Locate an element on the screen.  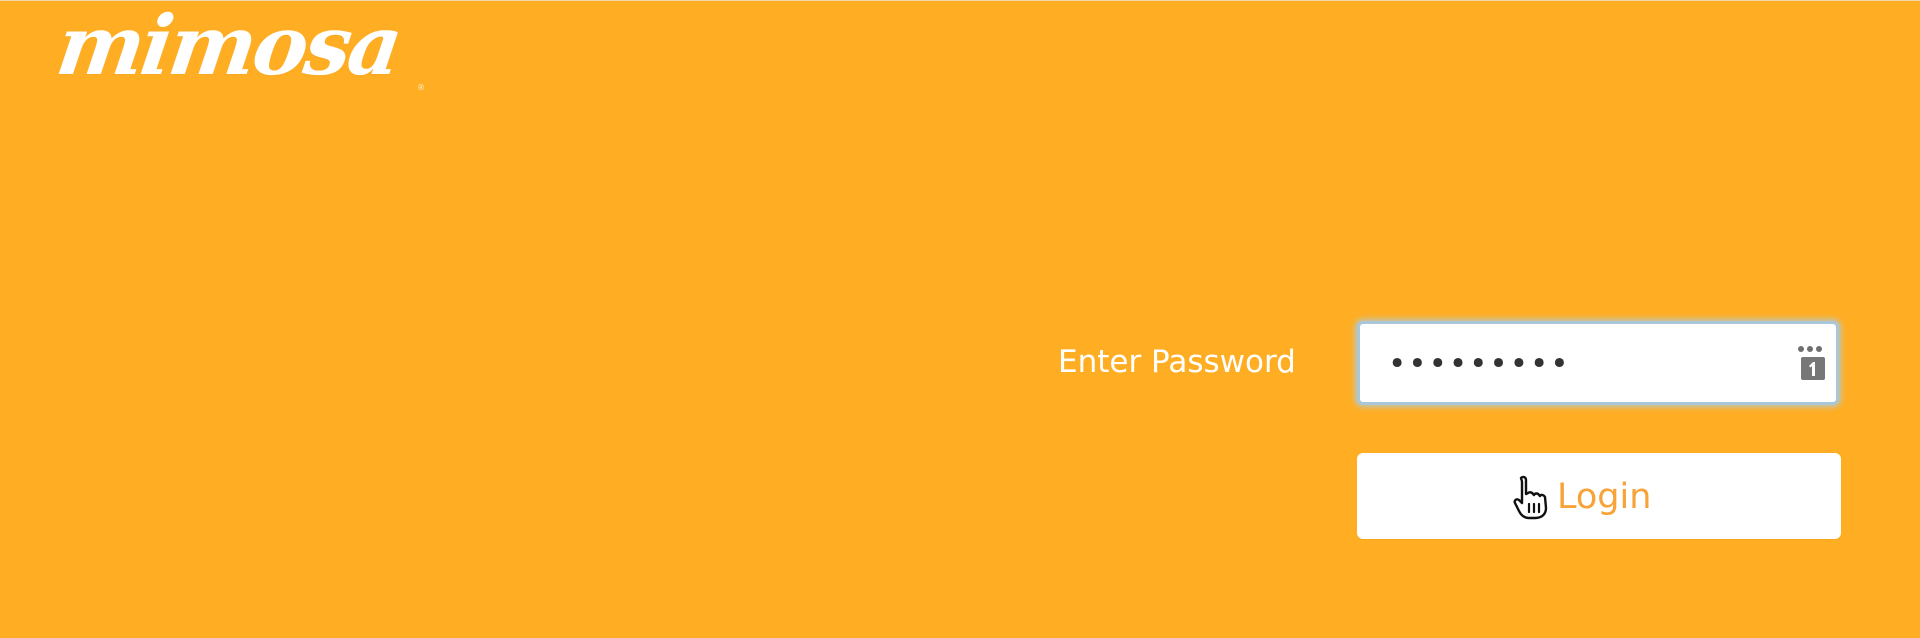
pointer-cursor-icon is located at coordinates (1531, 497).